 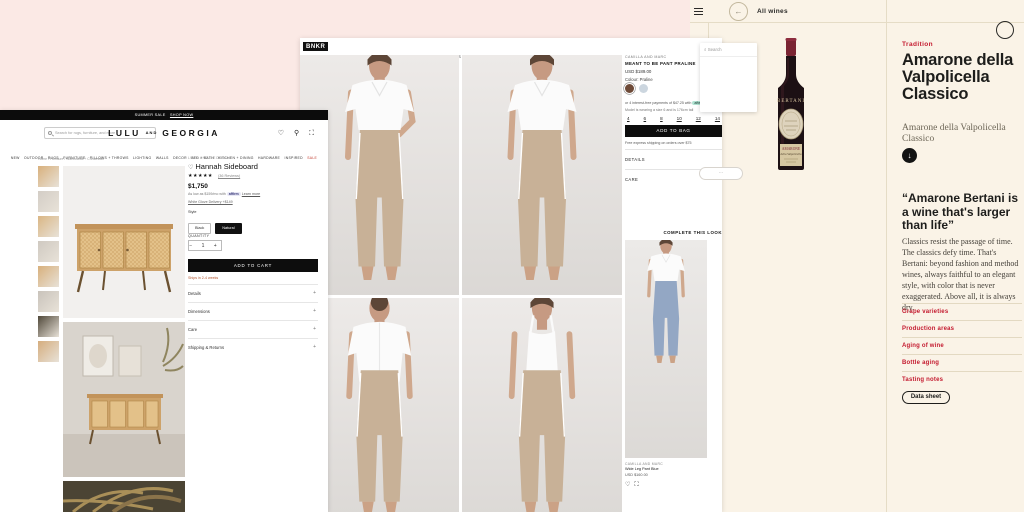 I want to click on look-product-image, so click(x=666, y=347).